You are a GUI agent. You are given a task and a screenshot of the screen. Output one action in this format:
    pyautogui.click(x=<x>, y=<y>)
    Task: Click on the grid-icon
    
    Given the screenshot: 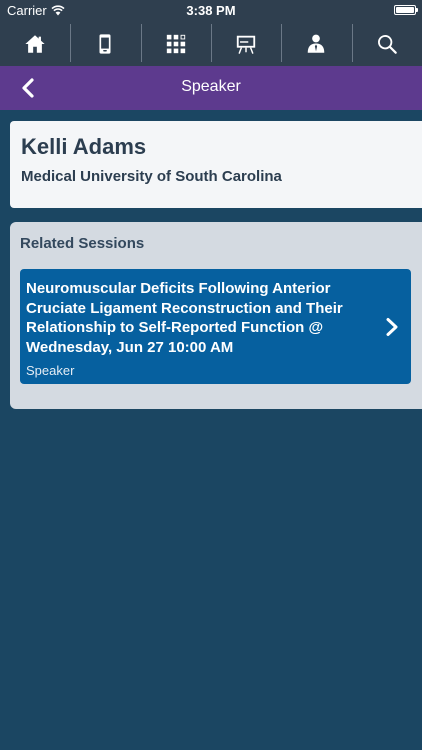 What is the action you would take?
    pyautogui.click(x=175, y=44)
    